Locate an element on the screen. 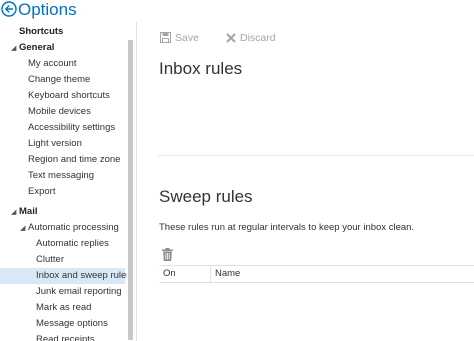 The height and width of the screenshot is (341, 474). sidebar-item-mail: ◢ Mail is located at coordinates (24, 212).